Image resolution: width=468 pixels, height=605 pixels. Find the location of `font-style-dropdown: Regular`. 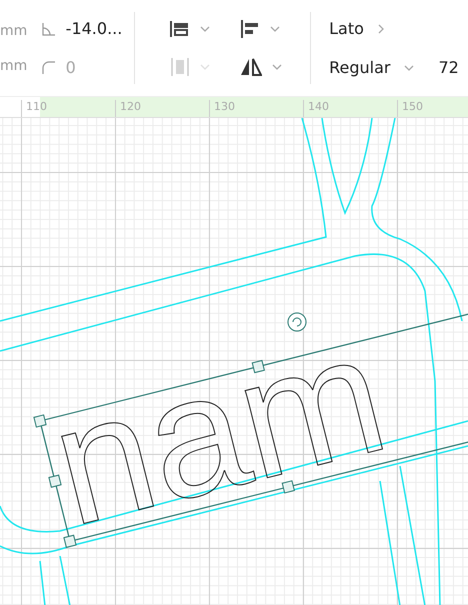

font-style-dropdown: Regular is located at coordinates (371, 67).